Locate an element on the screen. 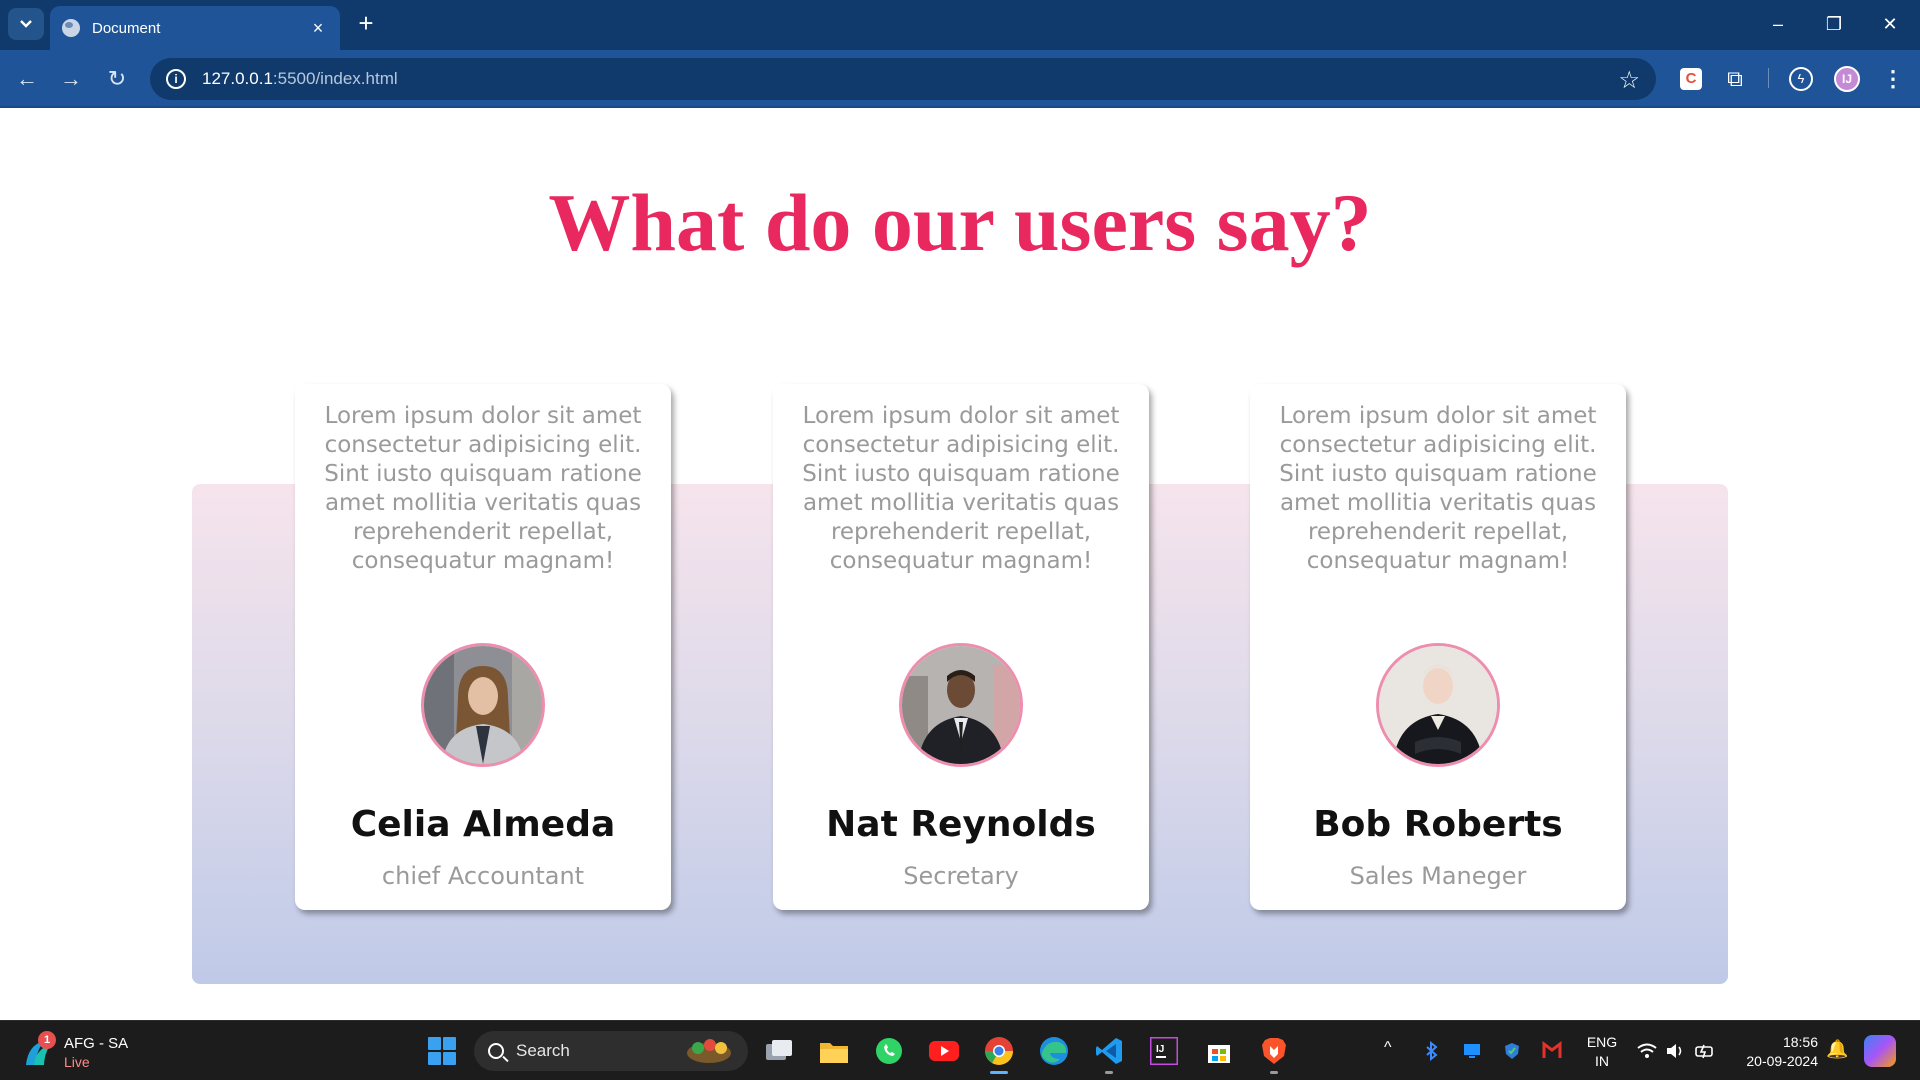  weather-title: AFG - SA is located at coordinates (96, 1043).